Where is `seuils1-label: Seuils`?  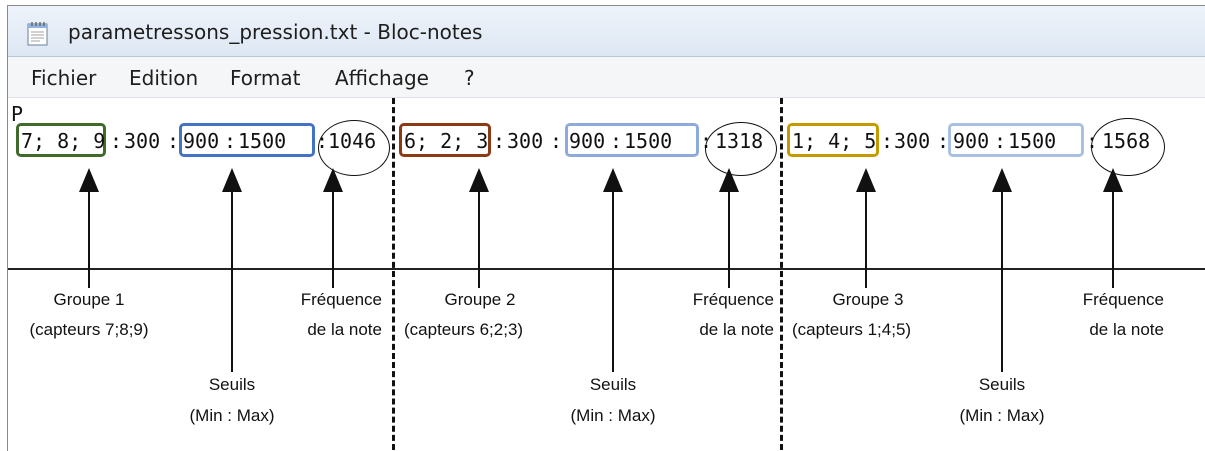
seuils1-label: Seuils is located at coordinates (232, 384).